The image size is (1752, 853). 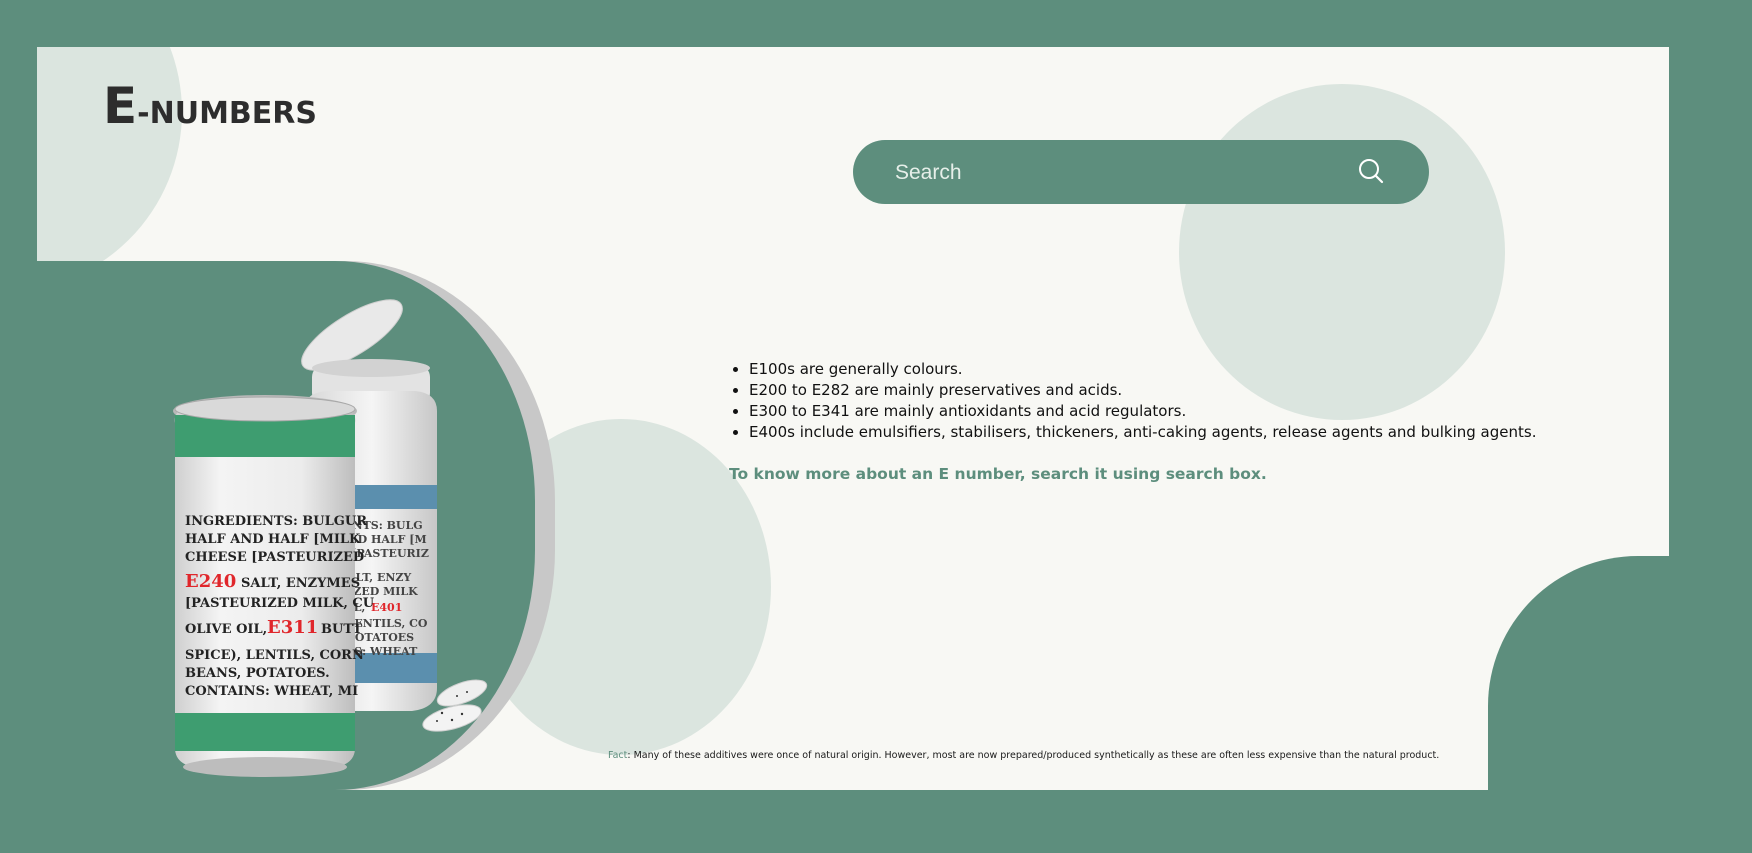 What do you see at coordinates (280, 603) in the screenshot?
I see `can-text-line: [PASTEURIZED MILK, CU` at bounding box center [280, 603].